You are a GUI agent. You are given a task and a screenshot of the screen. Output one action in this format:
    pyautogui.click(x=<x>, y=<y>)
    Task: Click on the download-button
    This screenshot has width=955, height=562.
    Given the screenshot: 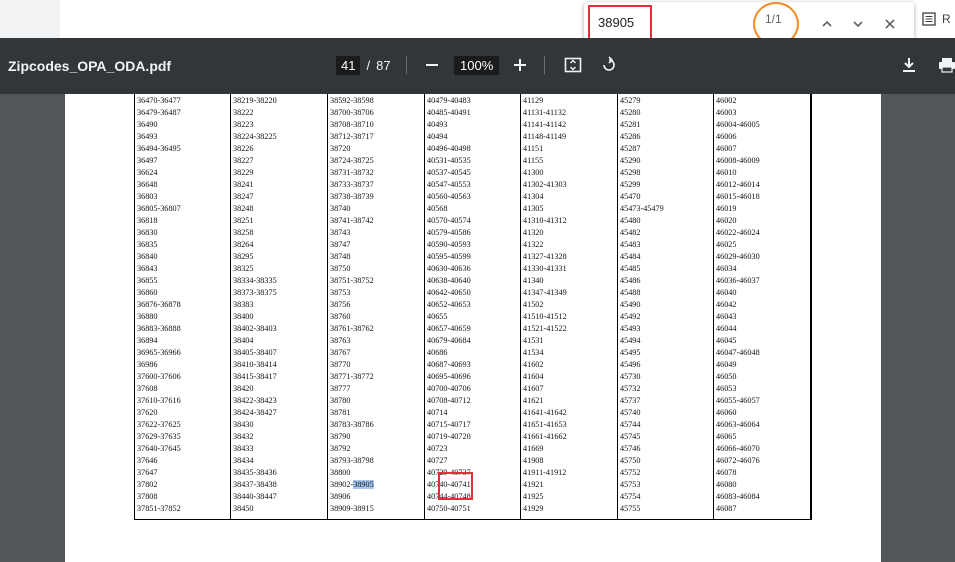 What is the action you would take?
    pyautogui.click(x=909, y=65)
    